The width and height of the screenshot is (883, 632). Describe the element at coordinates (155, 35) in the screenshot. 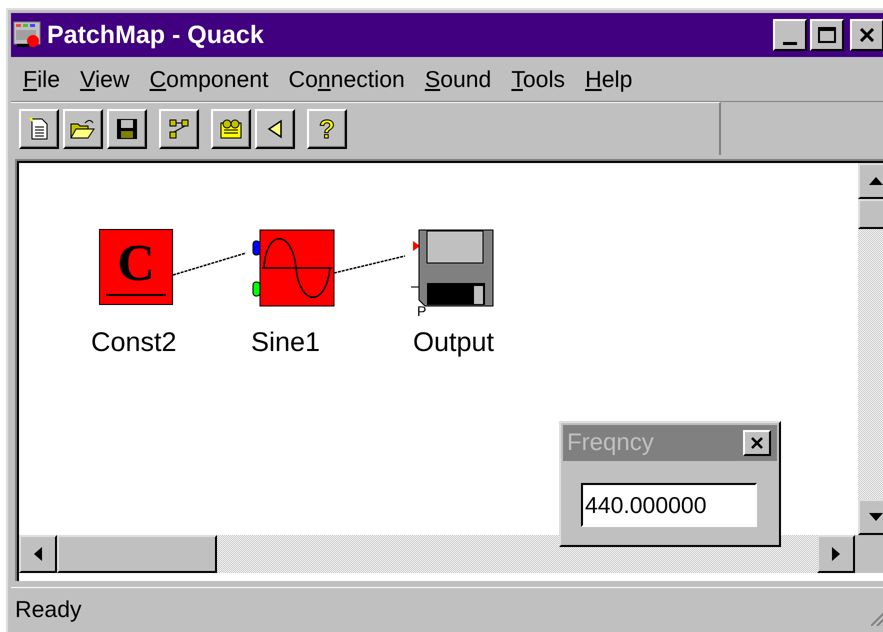

I see `window-title: PatchMap - Quack` at that location.